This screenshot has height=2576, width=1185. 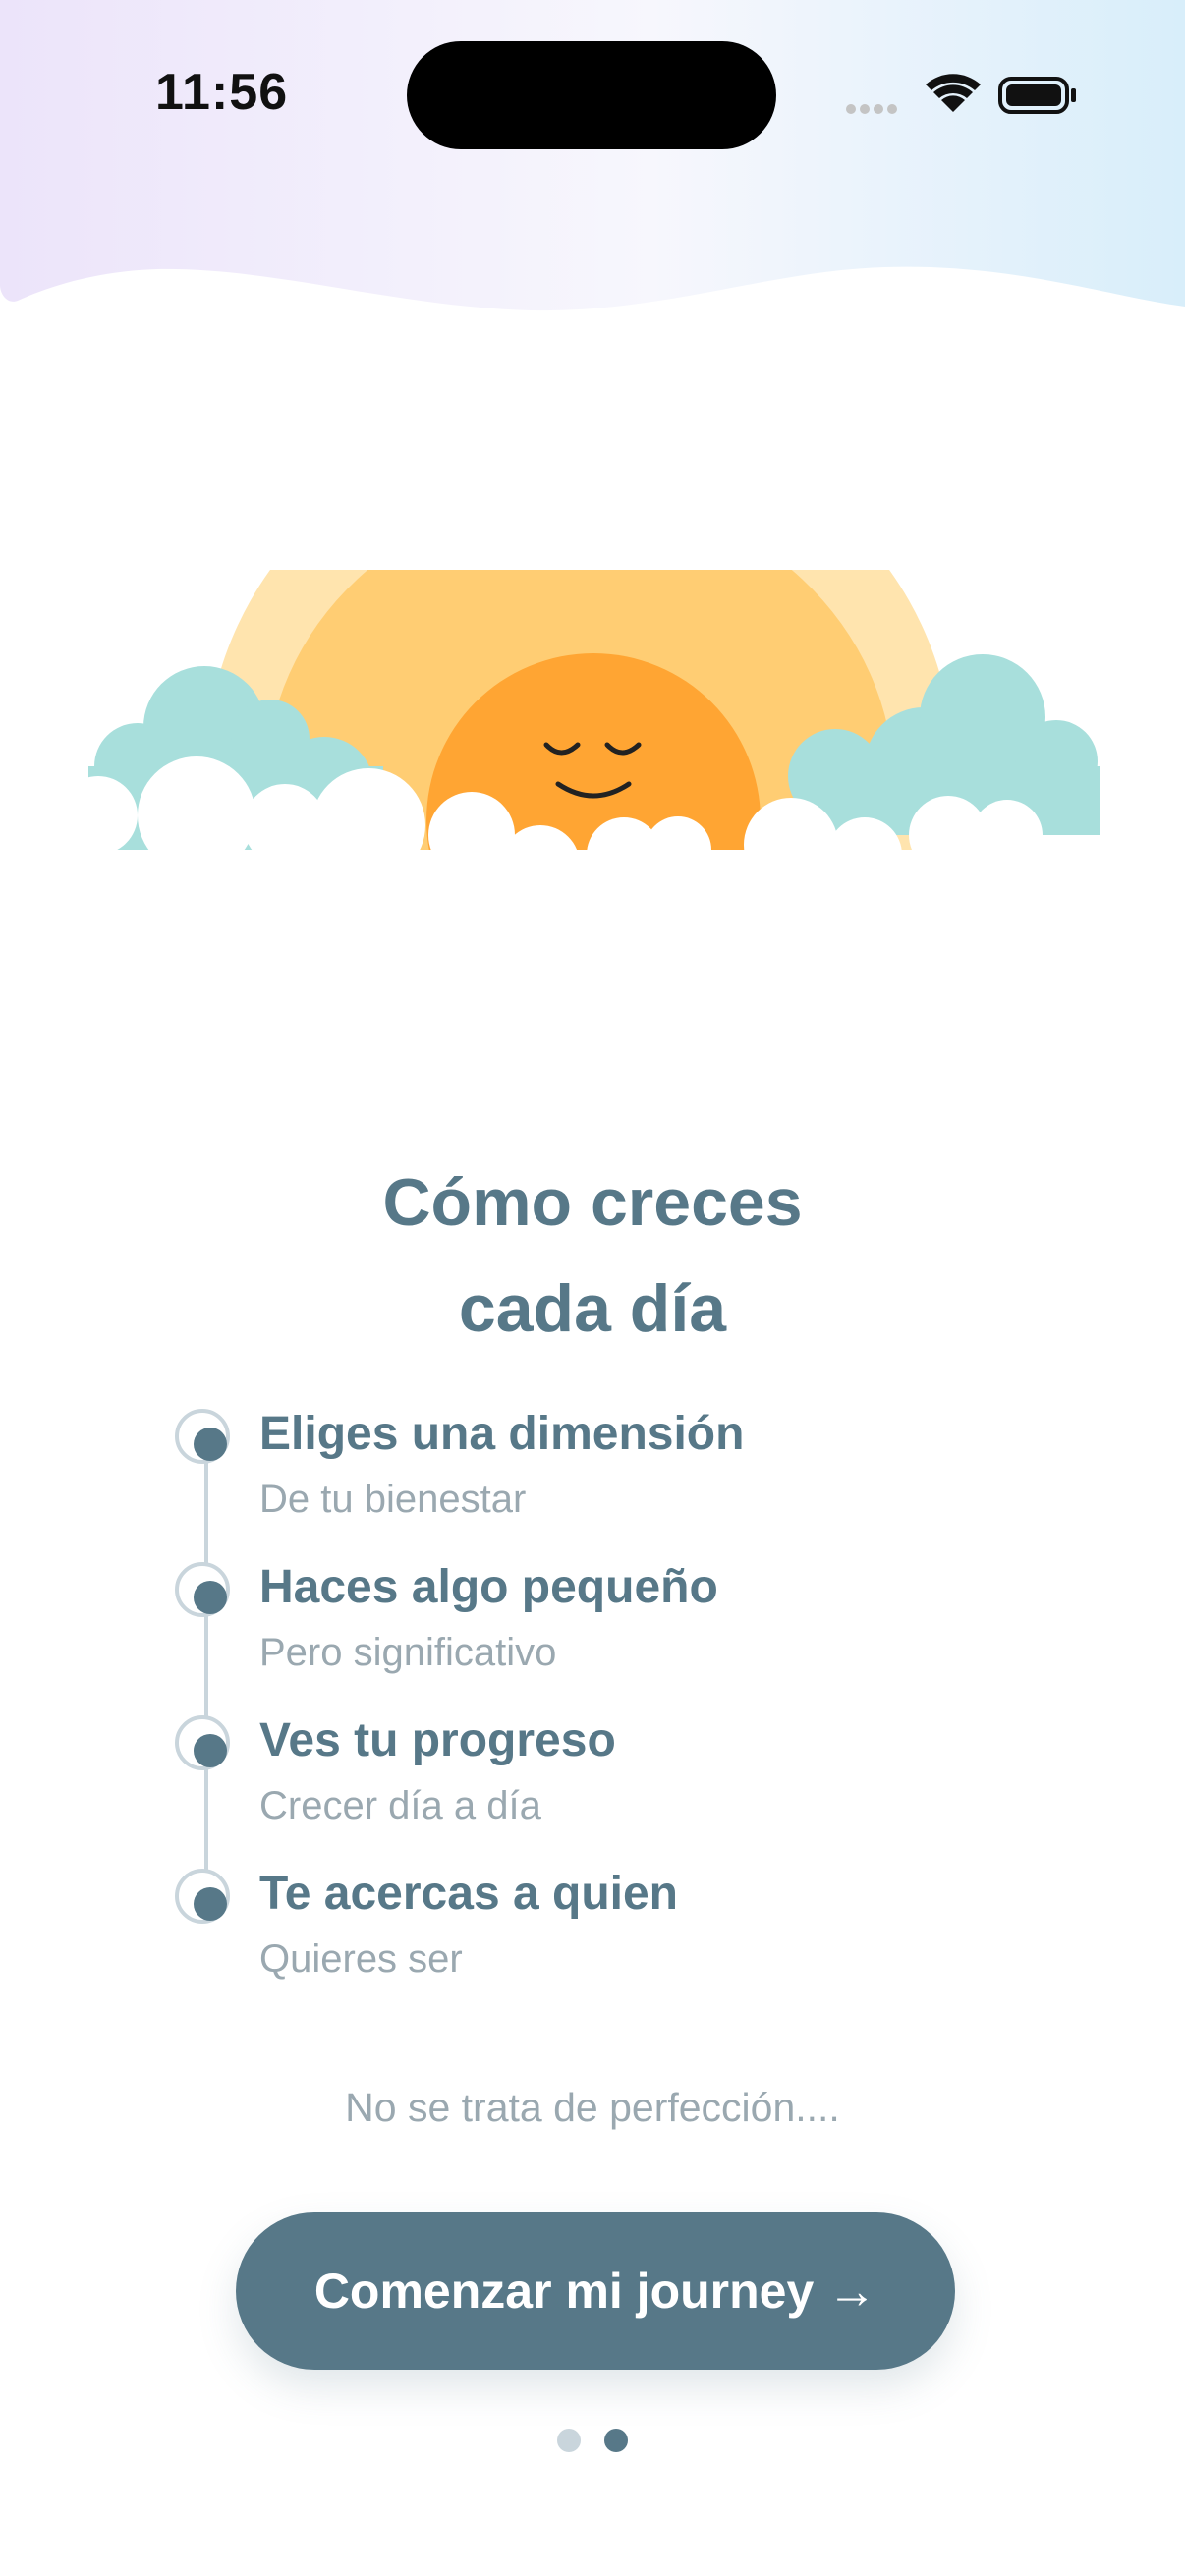 What do you see at coordinates (489, 1587) in the screenshot?
I see `step-title: Haces algo pequeño` at bounding box center [489, 1587].